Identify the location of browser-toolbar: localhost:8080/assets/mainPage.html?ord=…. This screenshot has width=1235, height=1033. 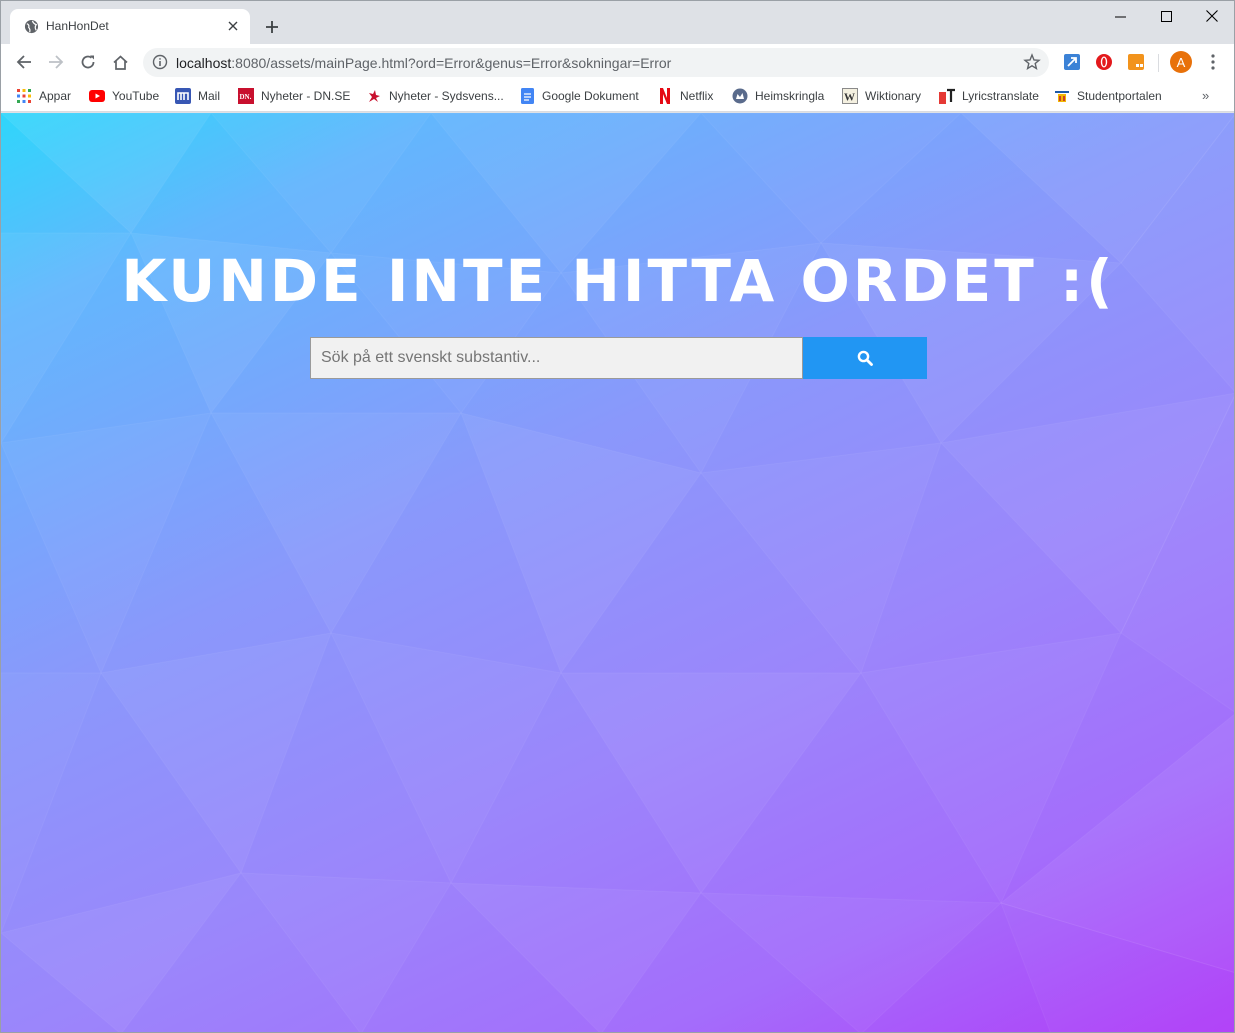
(617, 62).